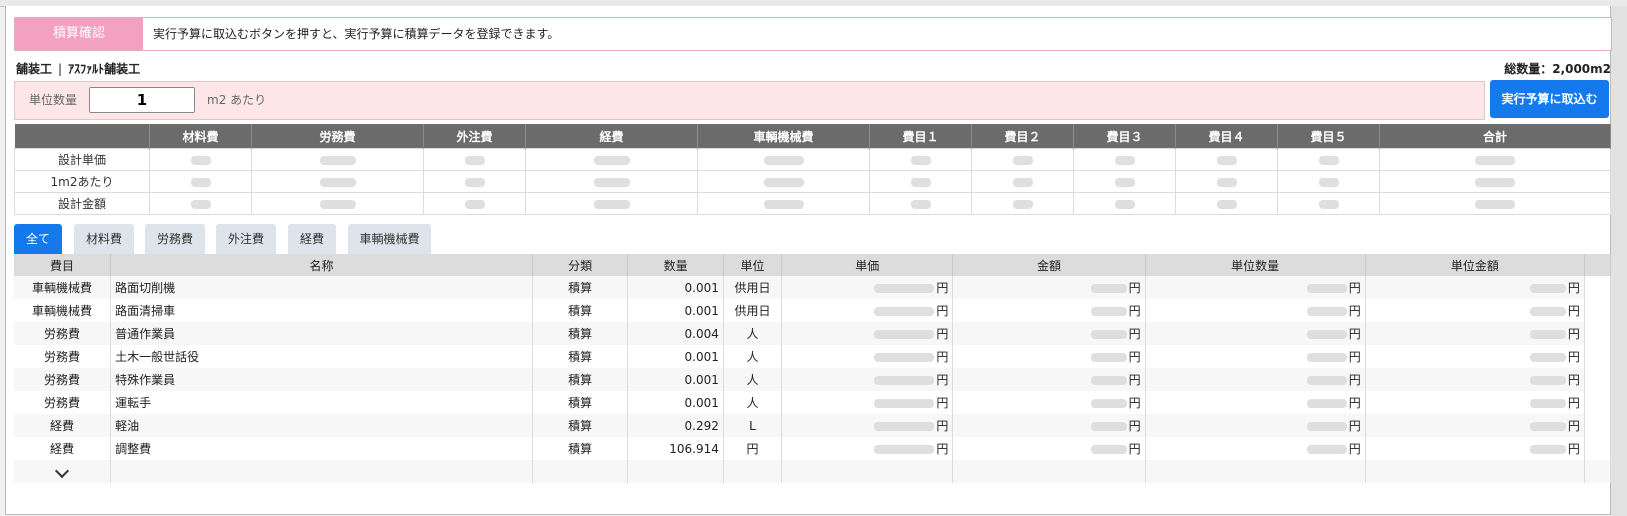  Describe the element at coordinates (1328, 136) in the screenshot. I see `summary-header: 費目５` at that location.